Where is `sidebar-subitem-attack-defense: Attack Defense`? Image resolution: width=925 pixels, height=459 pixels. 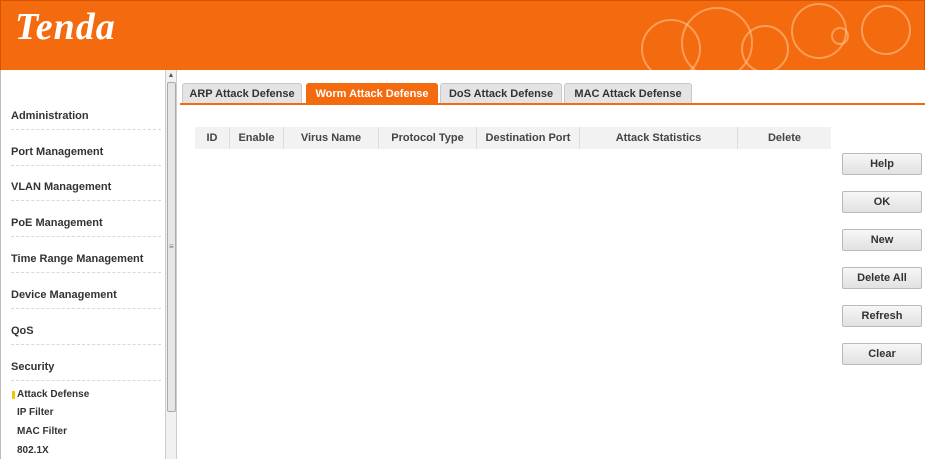 sidebar-subitem-attack-defense: Attack Defense is located at coordinates (50, 394).